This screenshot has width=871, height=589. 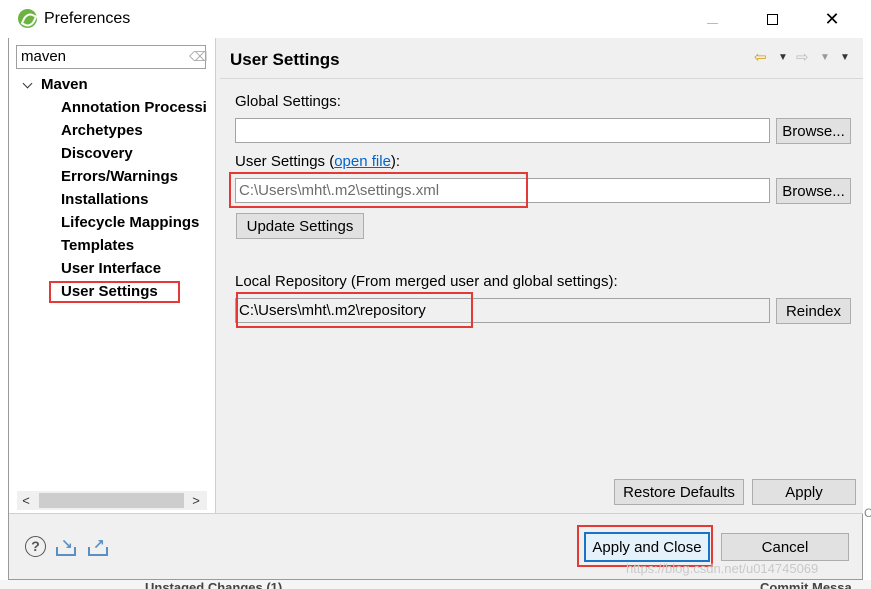 I want to click on collapse-chevron-icon, so click(x=28, y=86).